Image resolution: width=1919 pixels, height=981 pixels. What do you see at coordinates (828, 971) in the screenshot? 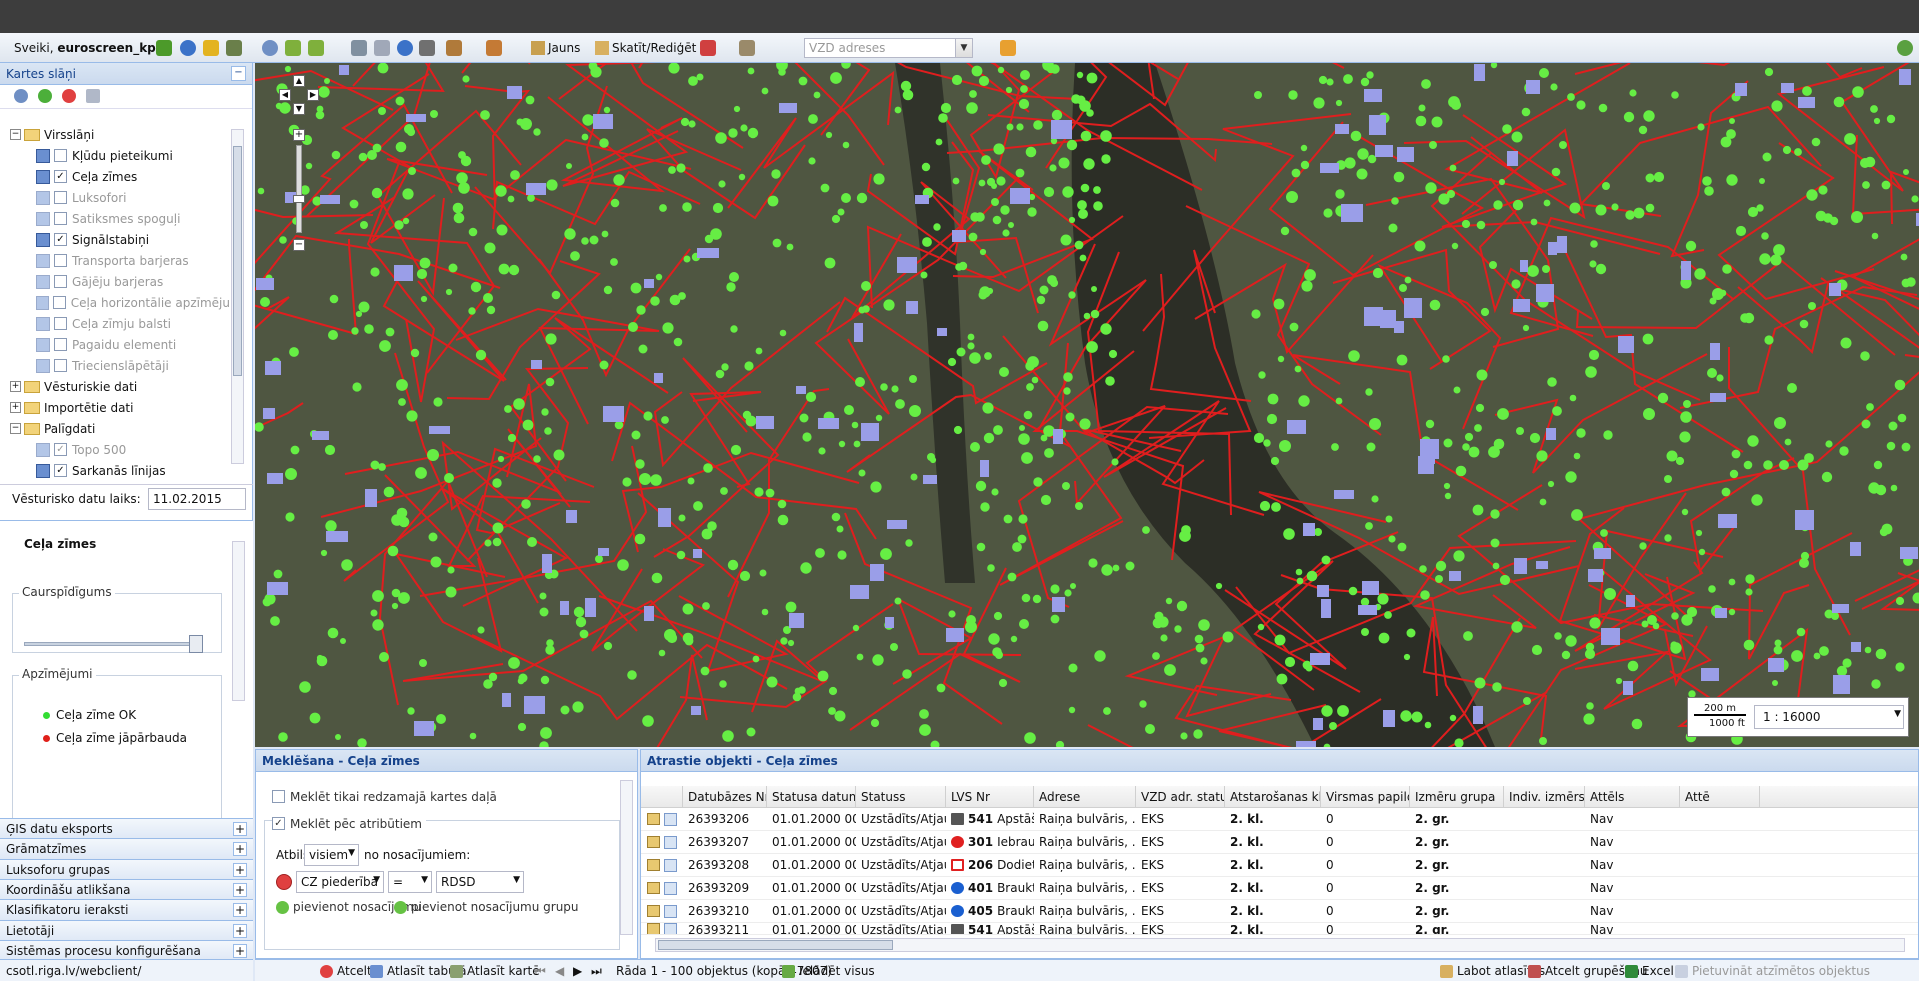
I see `load-all-button: Ielādēt visus` at bounding box center [828, 971].